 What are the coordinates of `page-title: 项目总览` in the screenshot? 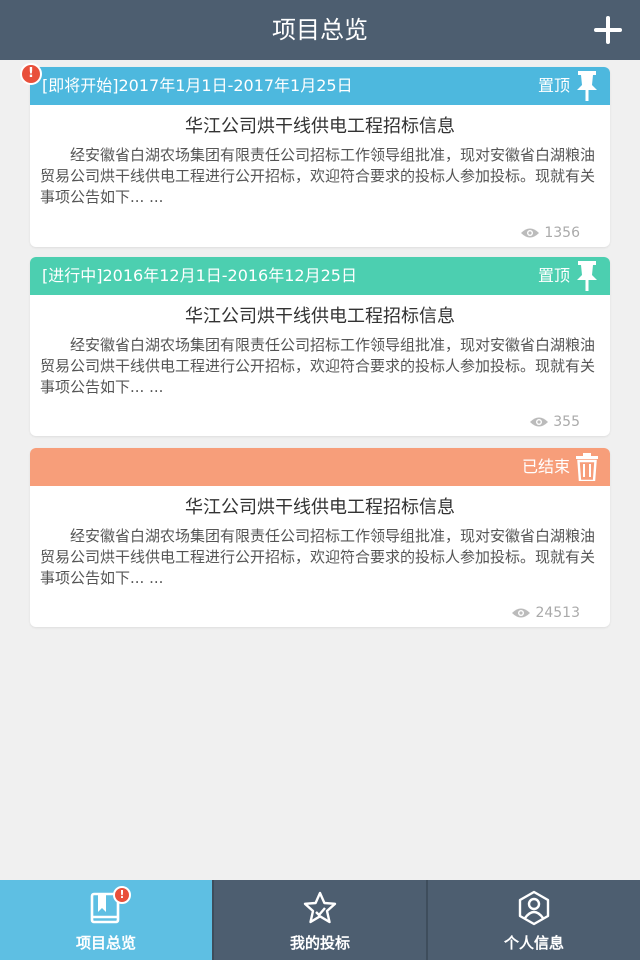 It's located at (320, 30).